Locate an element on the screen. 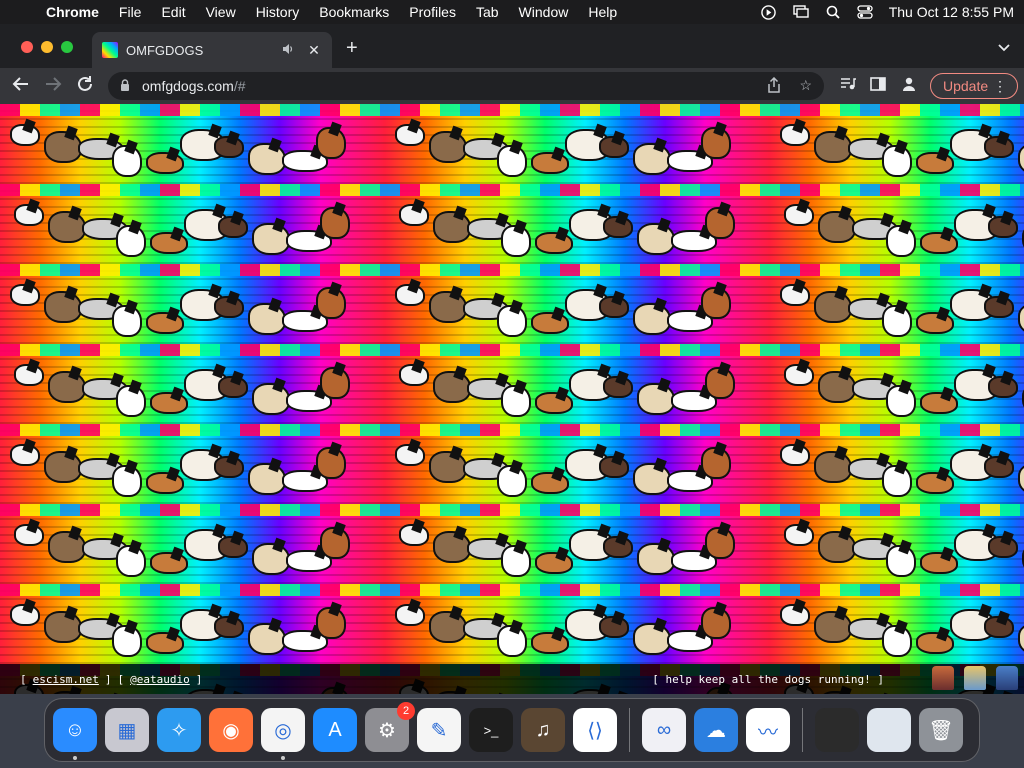 This screenshot has height=768, width=1024. control-center-icon is located at coordinates (865, 12).